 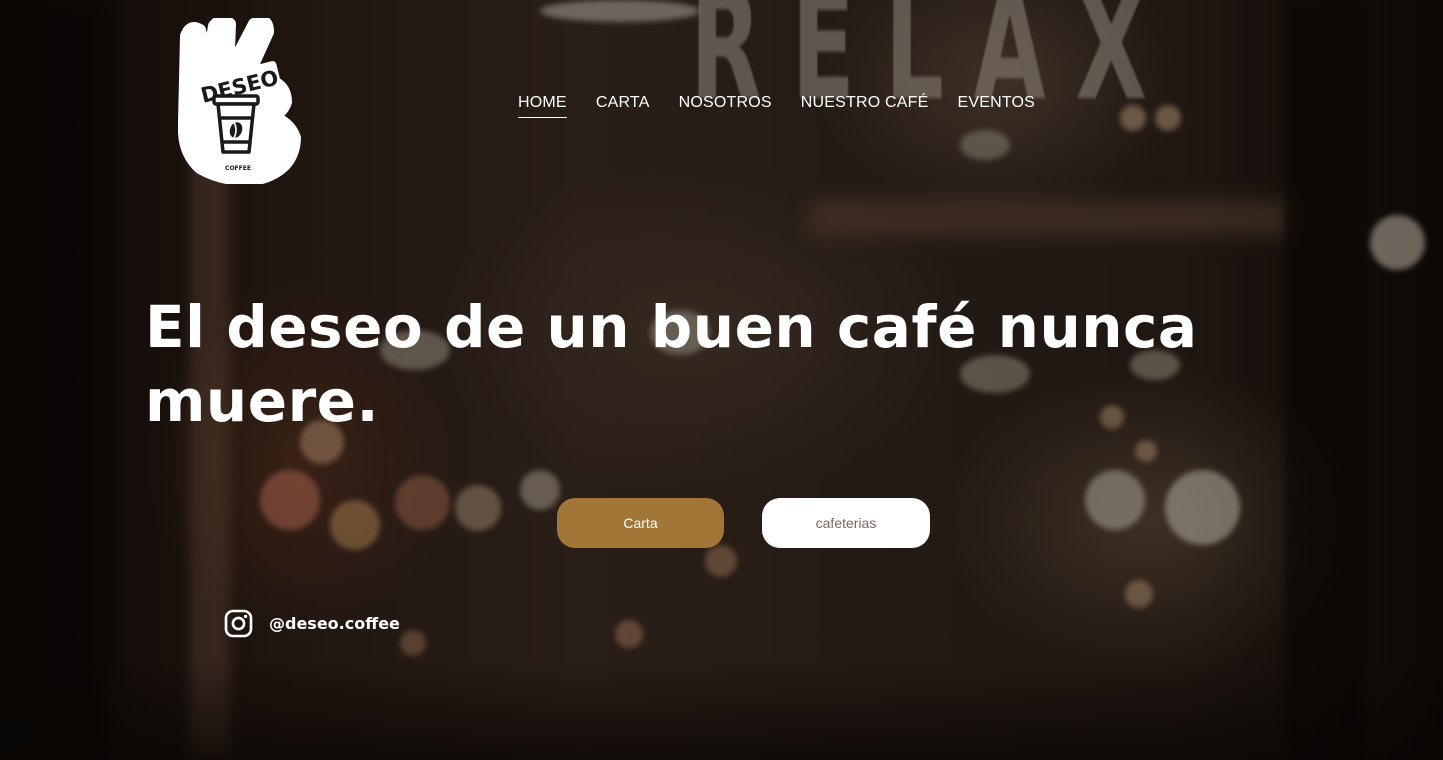 I want to click on main-nav: HOME CARTA NOSOTROS NUESTRO CAFÉ EVENTOS, so click(x=776, y=106).